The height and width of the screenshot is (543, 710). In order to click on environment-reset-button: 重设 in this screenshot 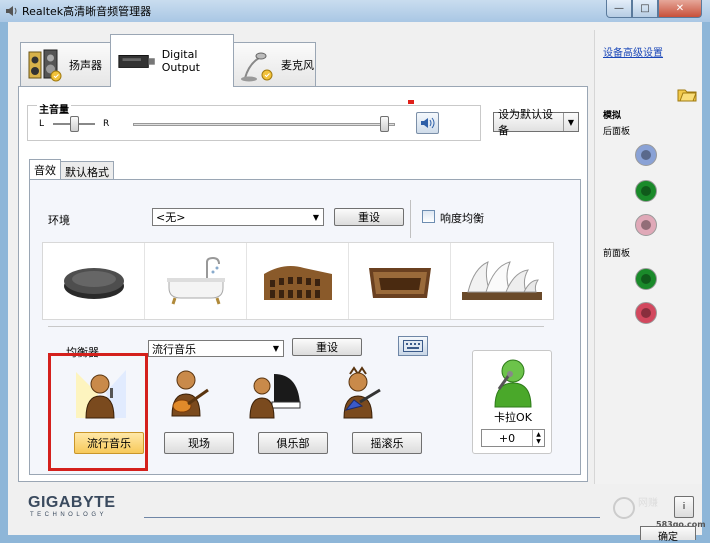, I will do `click(369, 217)`.